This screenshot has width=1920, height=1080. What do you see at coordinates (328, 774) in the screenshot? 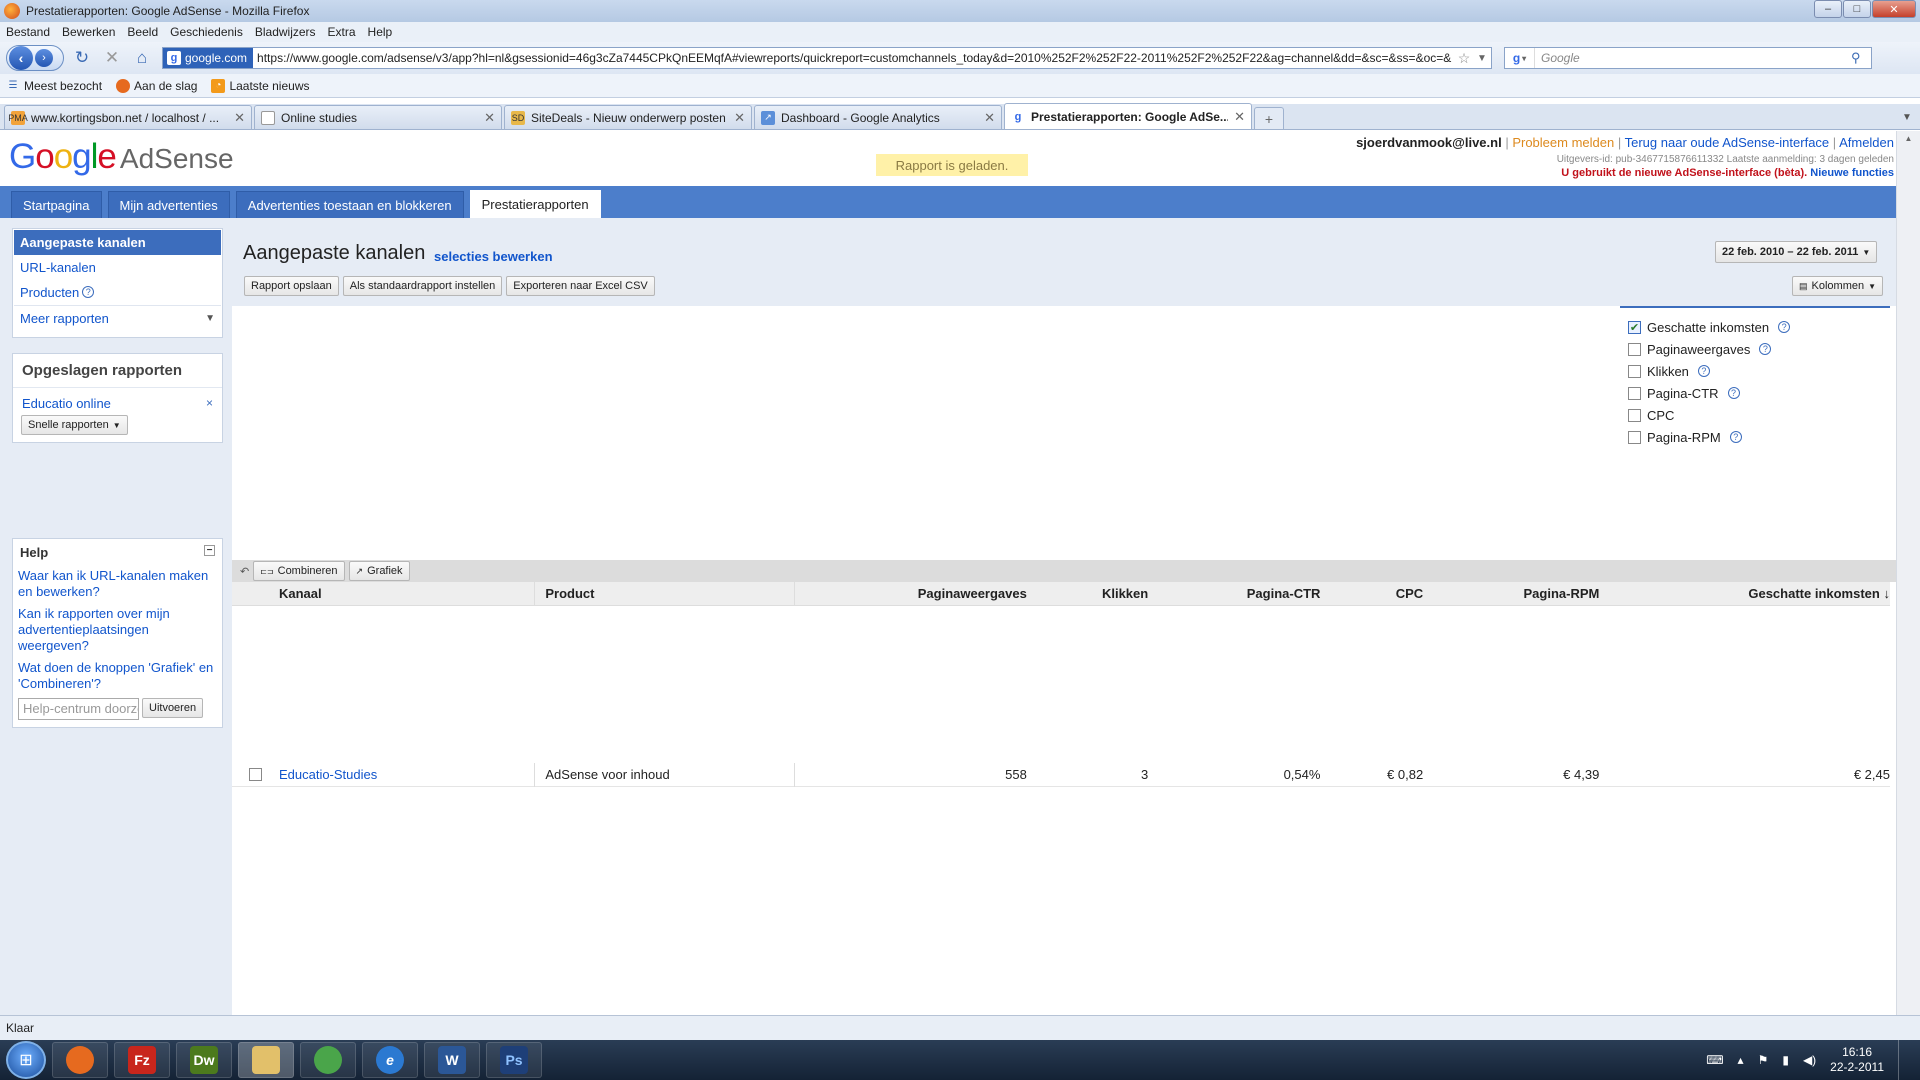
I see `channel-link: Educatio-Studies` at bounding box center [328, 774].